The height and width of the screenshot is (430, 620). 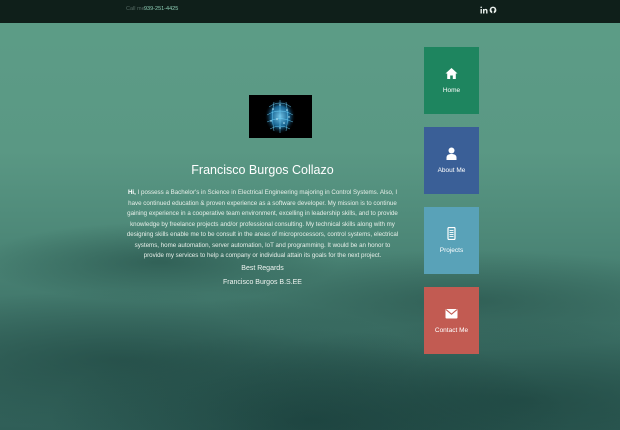 What do you see at coordinates (451, 90) in the screenshot?
I see `nav-home-label: Home` at bounding box center [451, 90].